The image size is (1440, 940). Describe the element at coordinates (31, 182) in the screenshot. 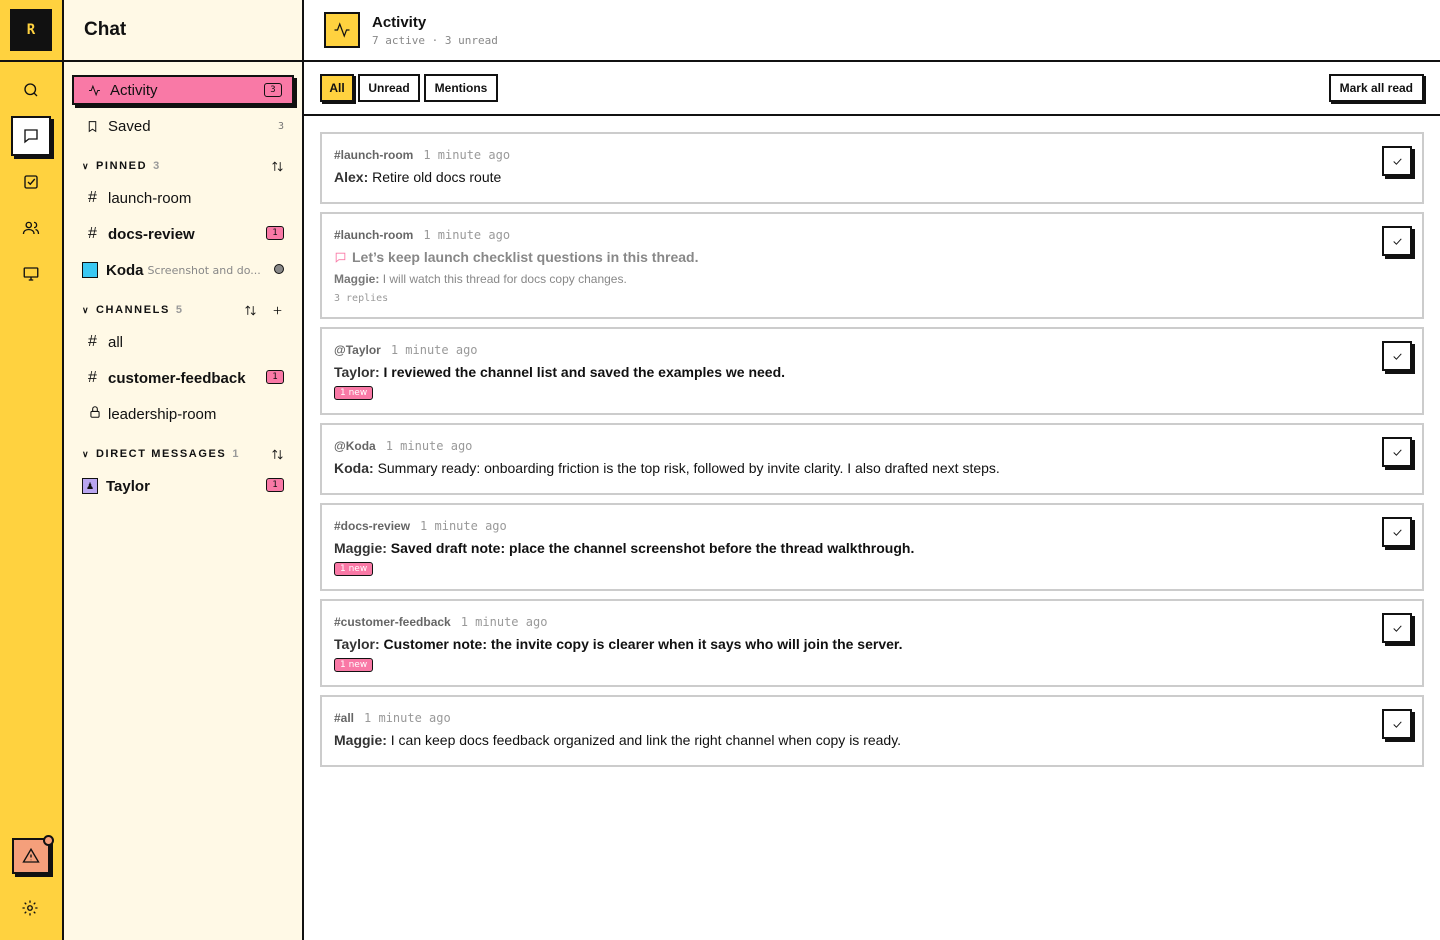

I see `tasks-icon` at that location.